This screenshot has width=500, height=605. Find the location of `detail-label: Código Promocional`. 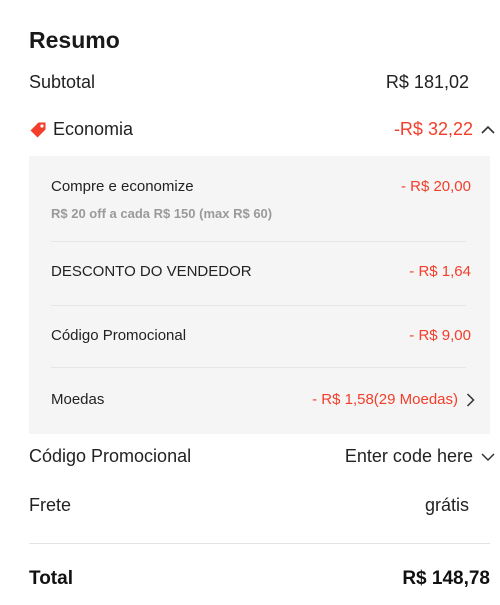

detail-label: Código Promocional is located at coordinates (119, 335).